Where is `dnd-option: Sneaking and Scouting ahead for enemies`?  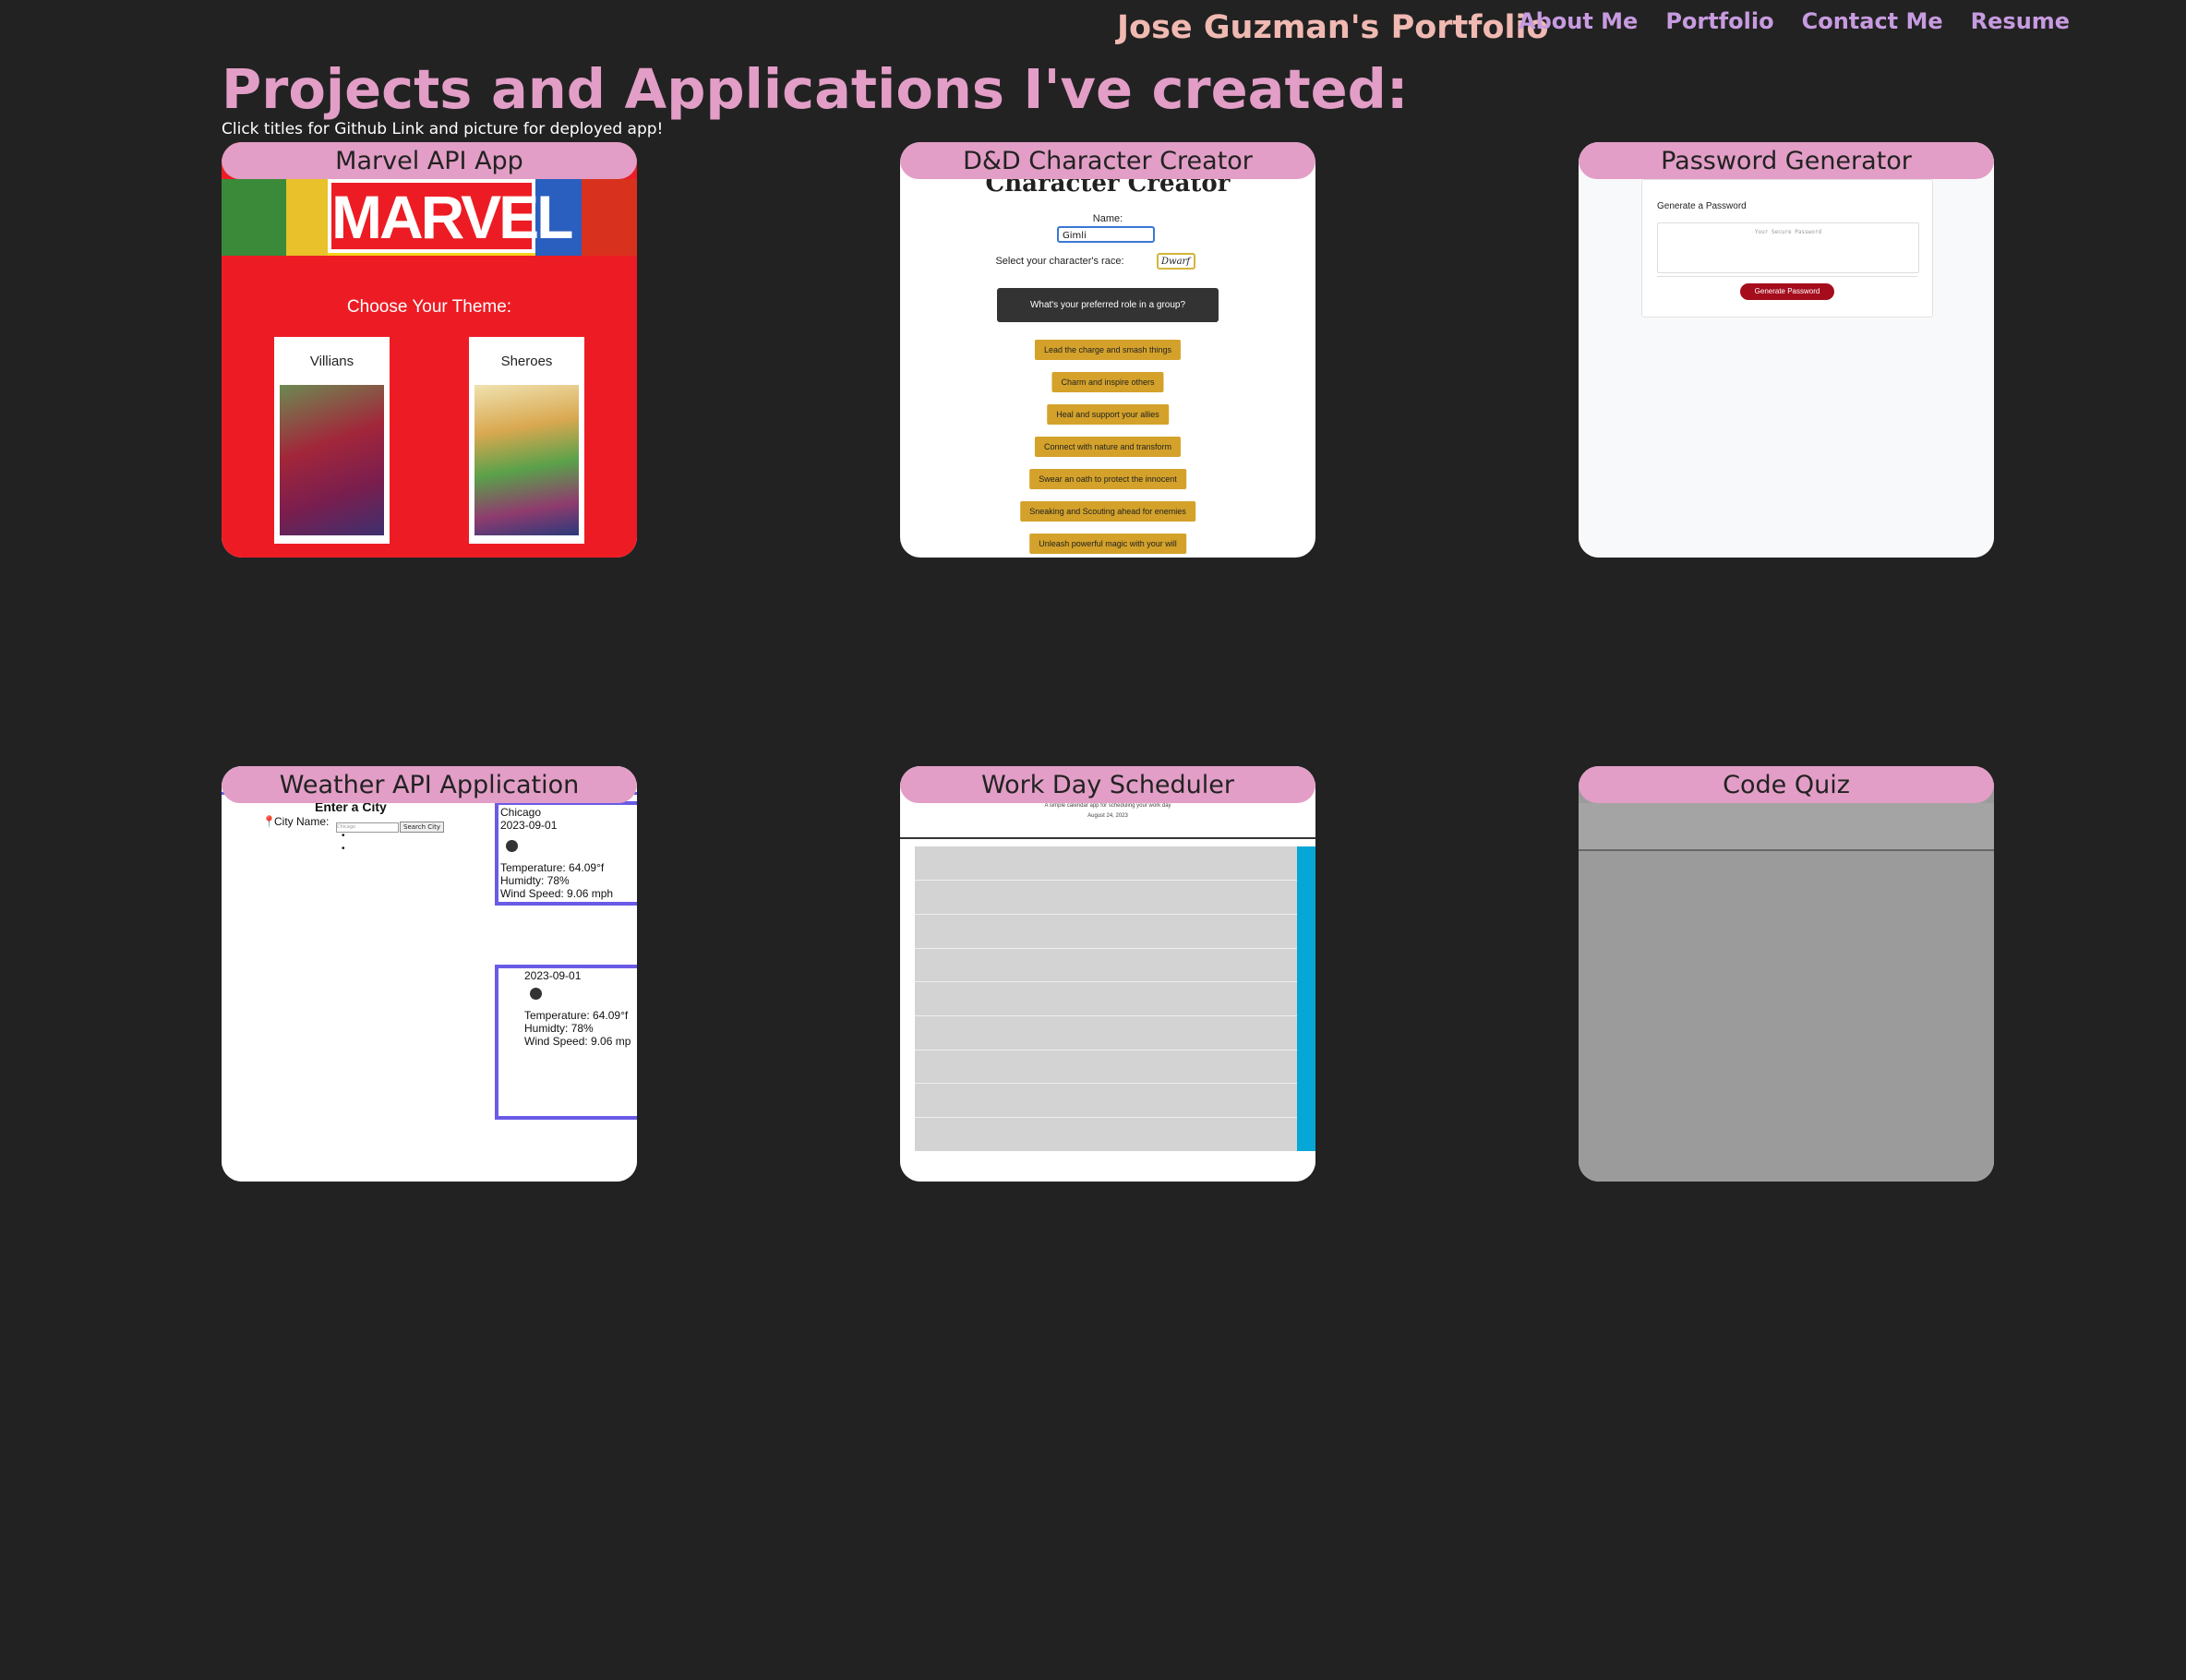 dnd-option: Sneaking and Scouting ahead for enemies is located at coordinates (1107, 511).